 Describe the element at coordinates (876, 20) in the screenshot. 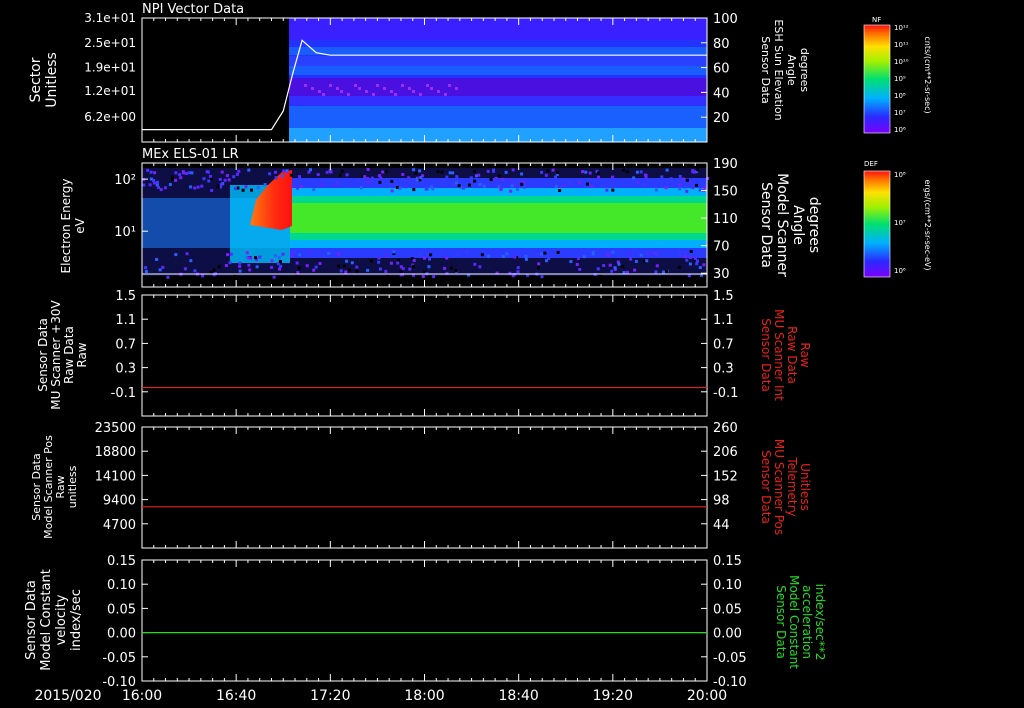

I see `colorbar-1-tag: NF` at that location.